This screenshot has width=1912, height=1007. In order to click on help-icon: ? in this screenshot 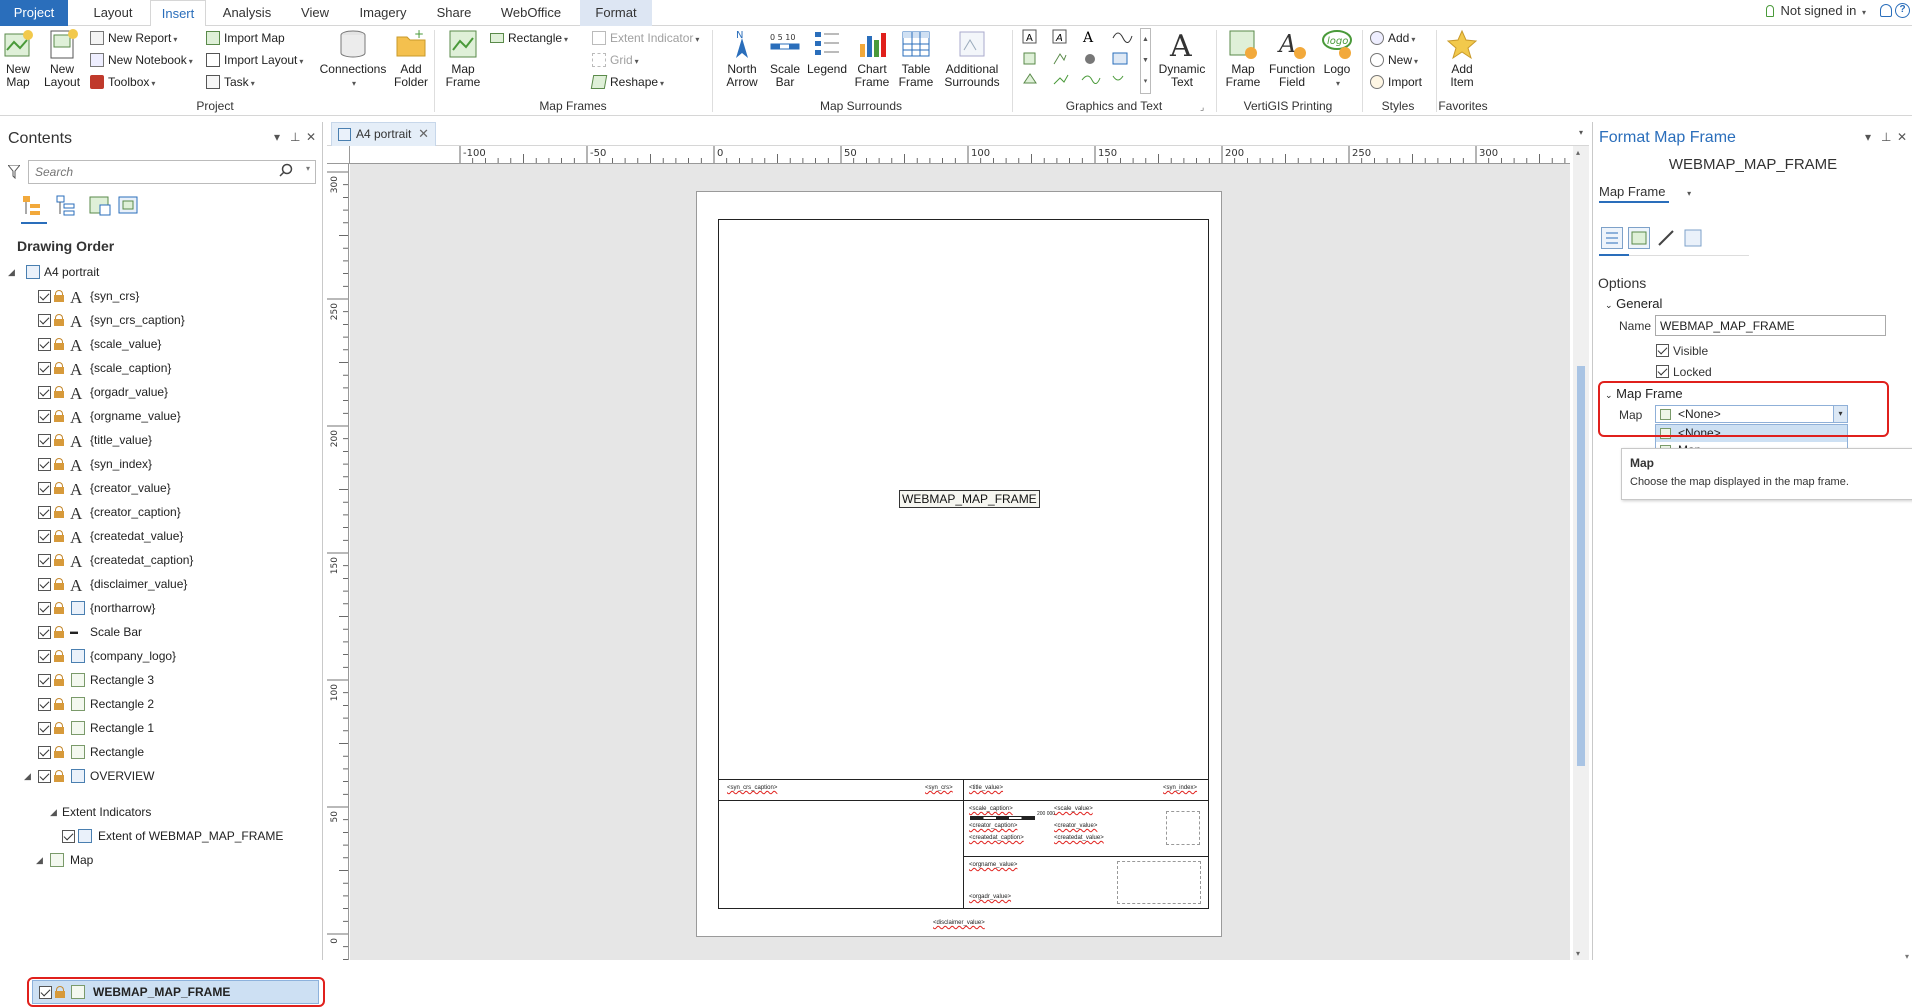, I will do `click(1902, 10)`.